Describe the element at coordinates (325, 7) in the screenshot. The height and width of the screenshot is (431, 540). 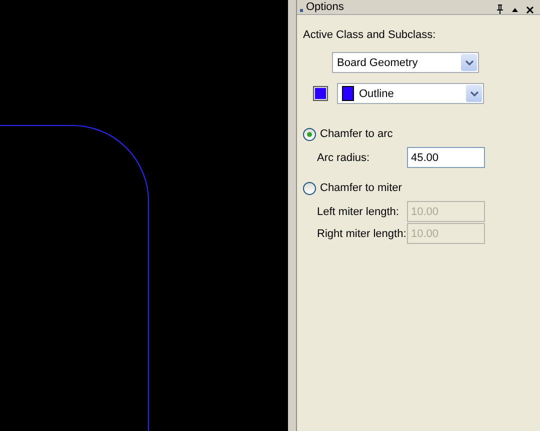
I see `panel-title: Options` at that location.